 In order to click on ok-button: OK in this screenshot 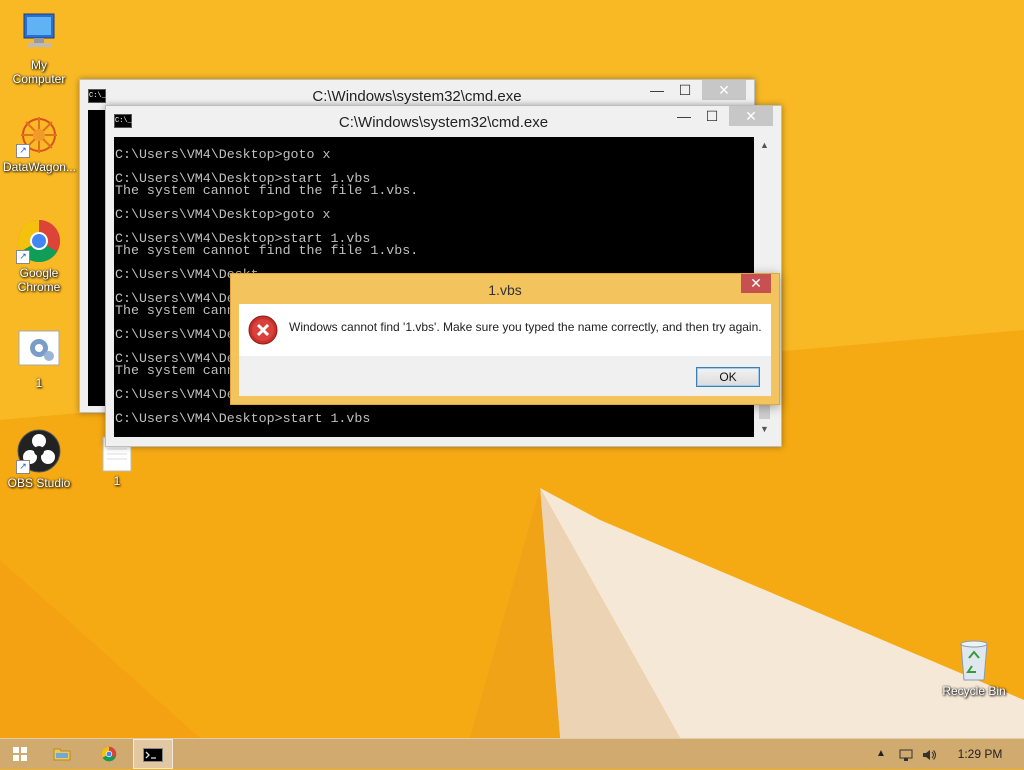, I will do `click(728, 377)`.